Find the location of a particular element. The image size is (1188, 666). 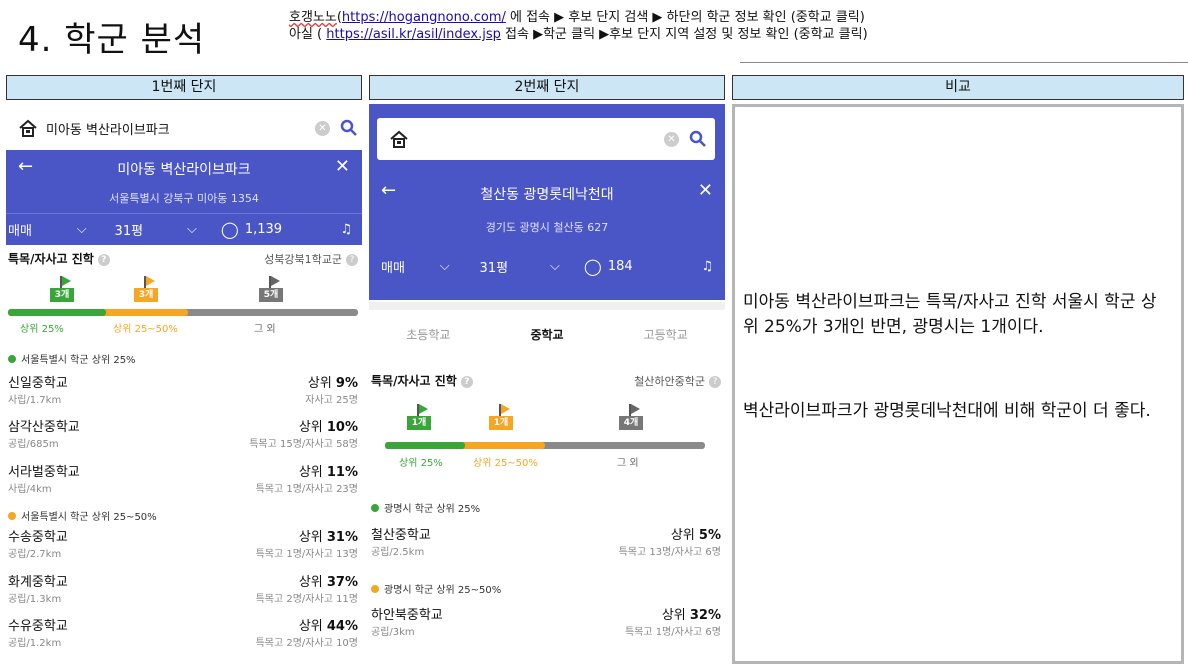

school-detail: 특목고 2명/자사고 11명 is located at coordinates (306, 599).